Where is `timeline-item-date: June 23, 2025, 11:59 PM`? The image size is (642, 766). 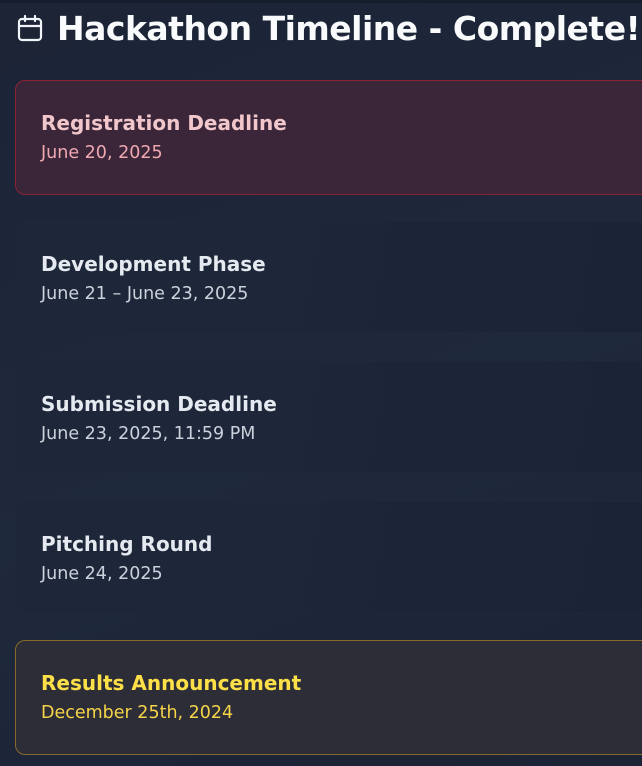
timeline-item-date: June 23, 2025, 11:59 PM is located at coordinates (148, 434).